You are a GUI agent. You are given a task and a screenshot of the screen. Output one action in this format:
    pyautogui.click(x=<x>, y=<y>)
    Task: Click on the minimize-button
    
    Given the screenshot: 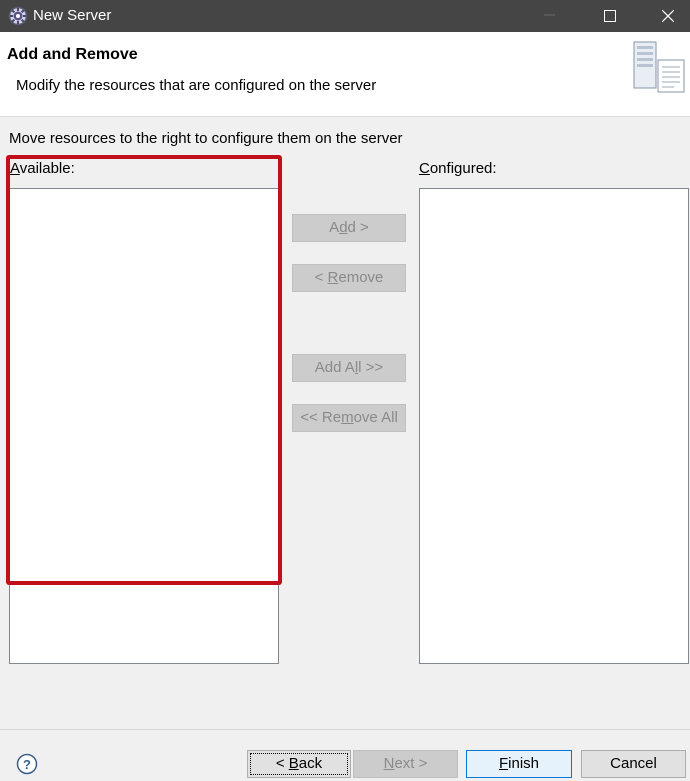 What is the action you would take?
    pyautogui.click(x=550, y=16)
    